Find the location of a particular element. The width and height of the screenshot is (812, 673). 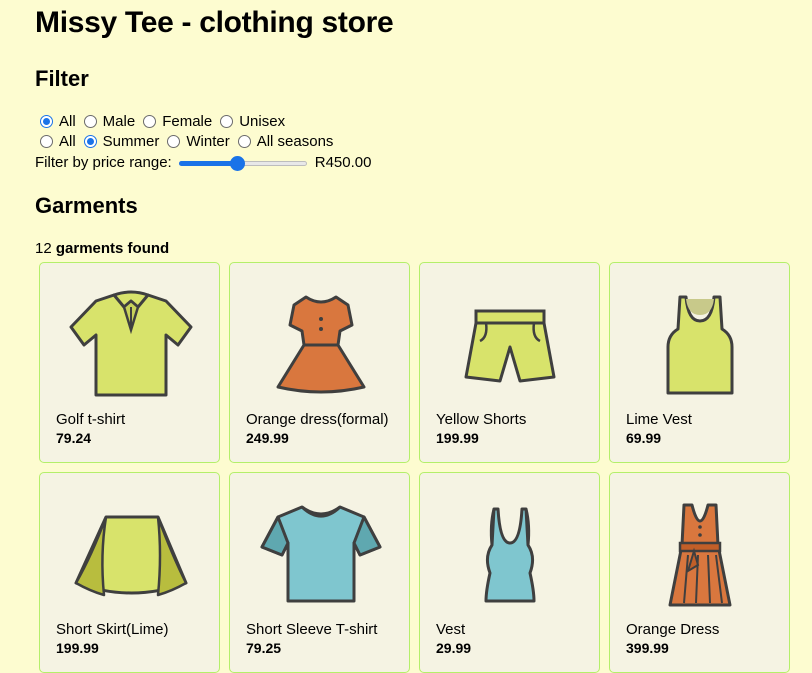

shorts-icon is located at coordinates (510, 346).